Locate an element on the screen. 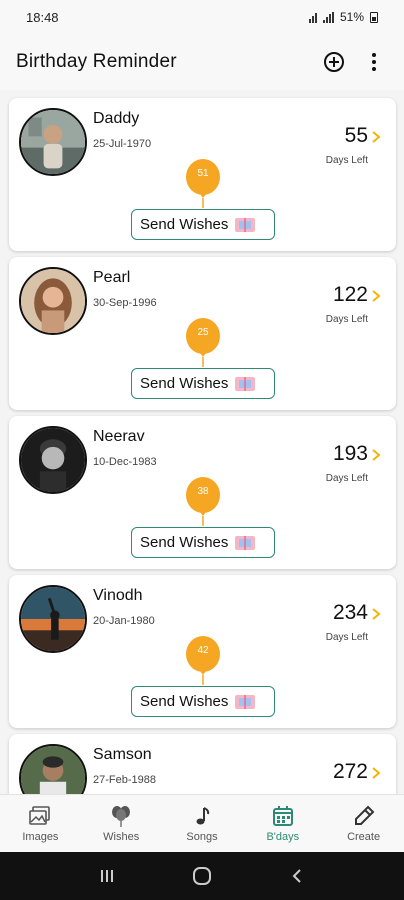  battery-percent: 51% is located at coordinates (351, 17).